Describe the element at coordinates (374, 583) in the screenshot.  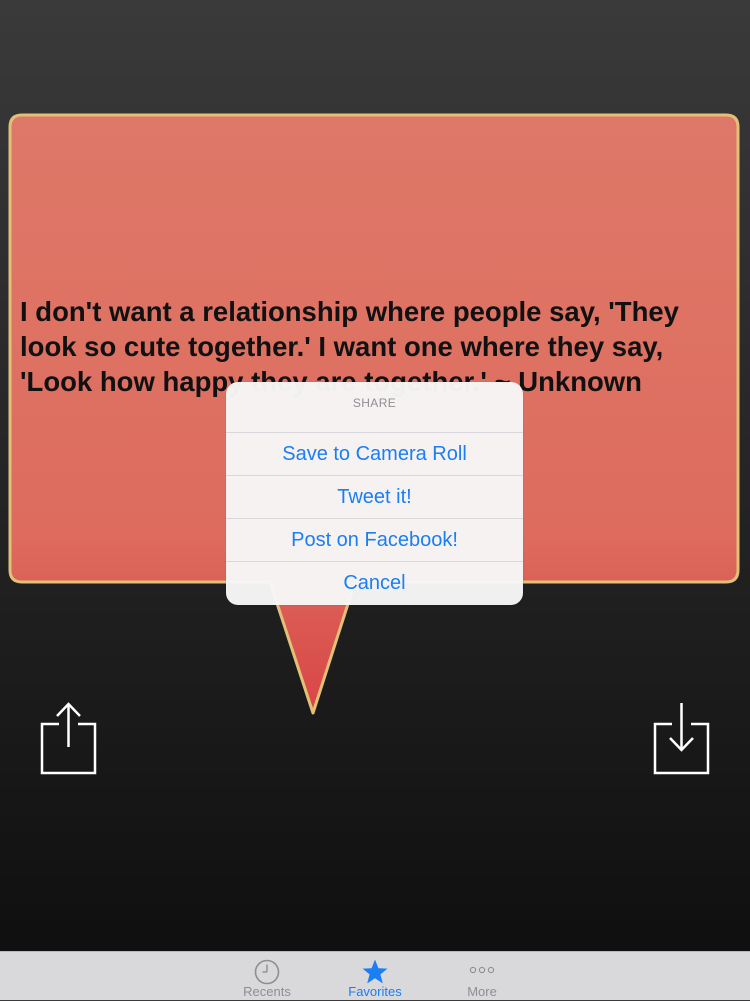
I see `cancel-button: Cancel` at that location.